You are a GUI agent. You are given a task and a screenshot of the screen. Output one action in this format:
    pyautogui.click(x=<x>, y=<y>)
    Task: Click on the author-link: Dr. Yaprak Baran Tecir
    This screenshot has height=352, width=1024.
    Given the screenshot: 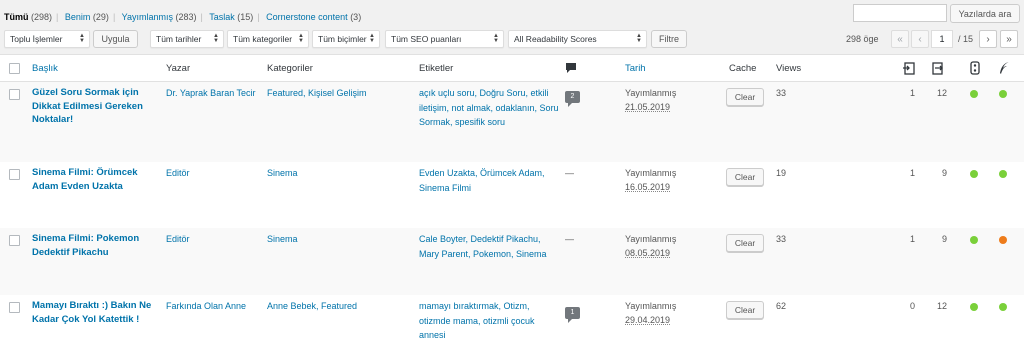 What is the action you would take?
    pyautogui.click(x=211, y=93)
    